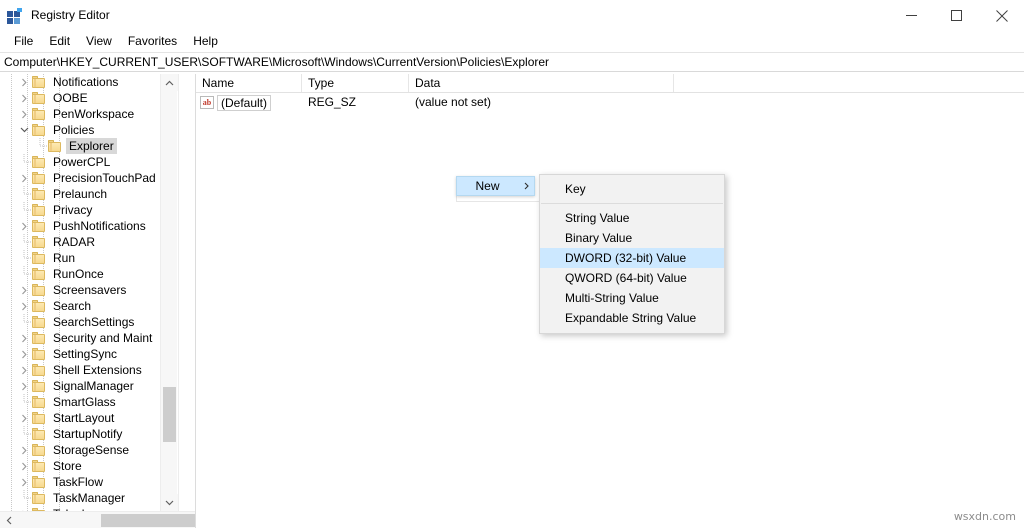 The height and width of the screenshot is (528, 1024). I want to click on submenu-item-string-value: String Value, so click(632, 218).